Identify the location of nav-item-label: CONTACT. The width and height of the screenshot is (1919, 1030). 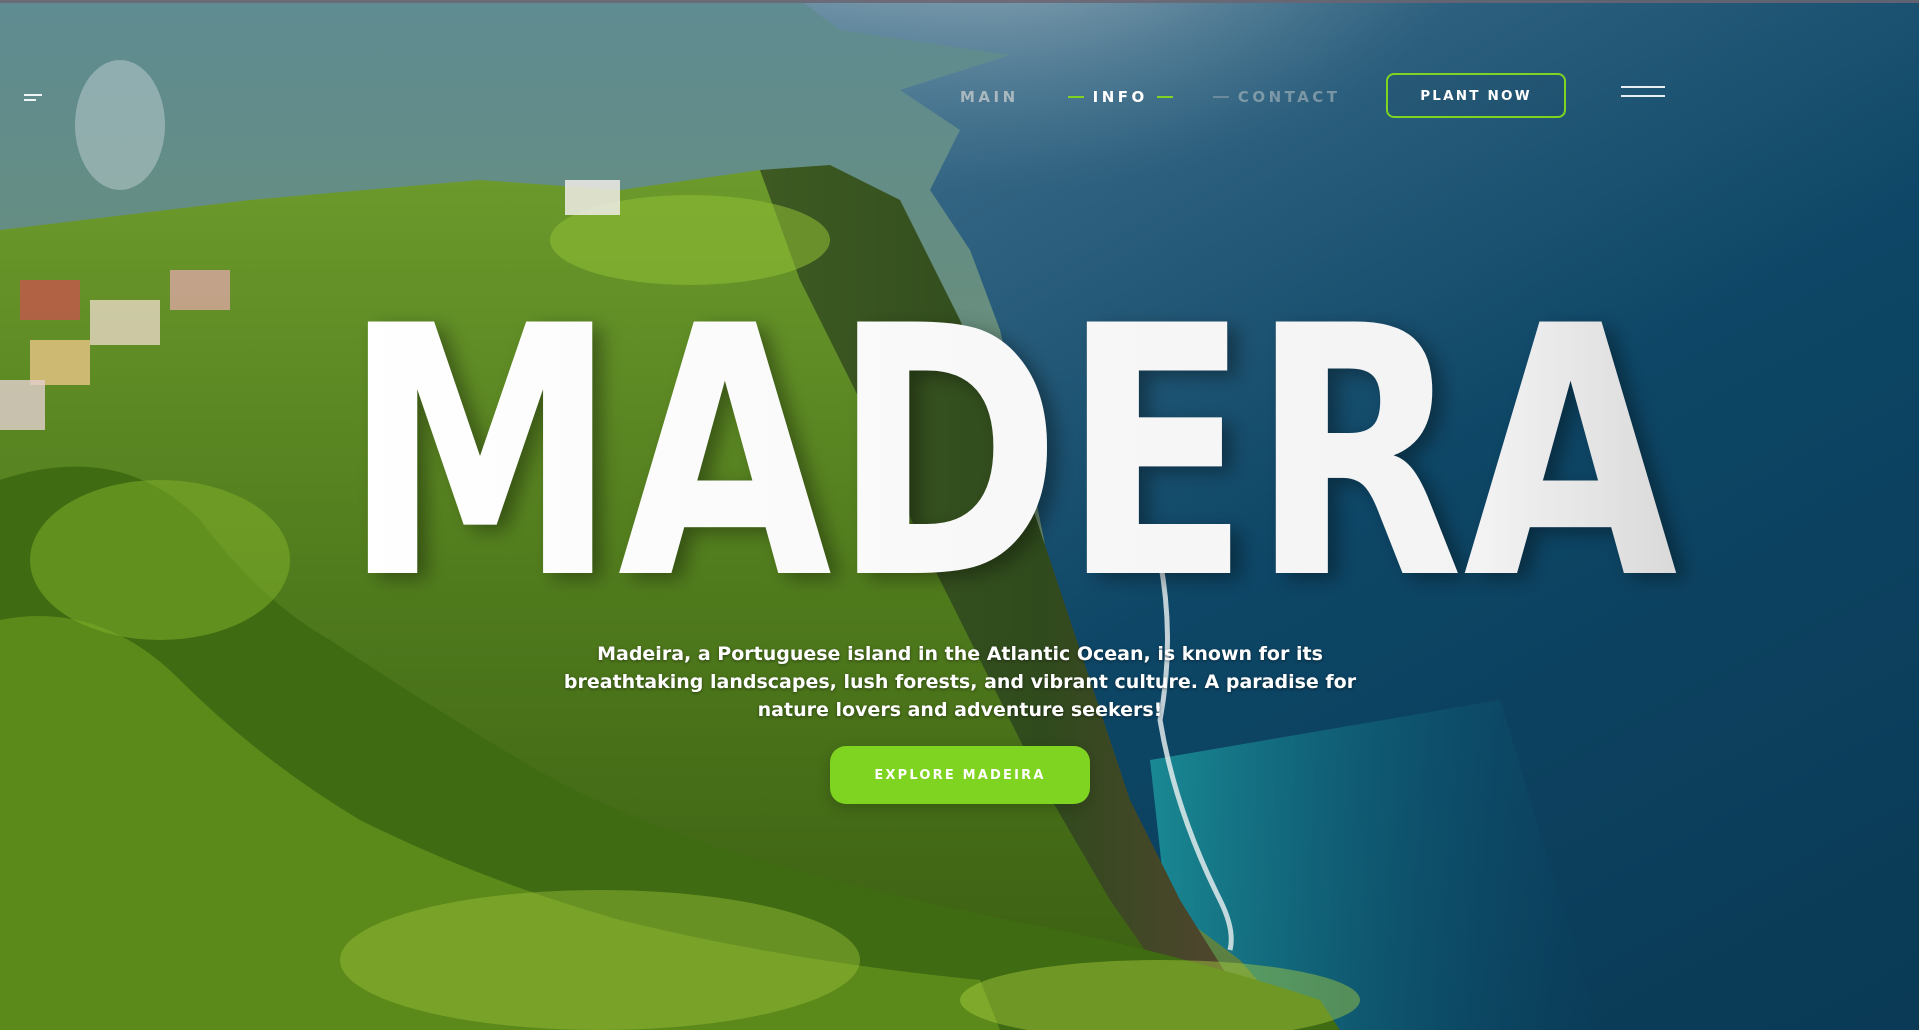
(1289, 97).